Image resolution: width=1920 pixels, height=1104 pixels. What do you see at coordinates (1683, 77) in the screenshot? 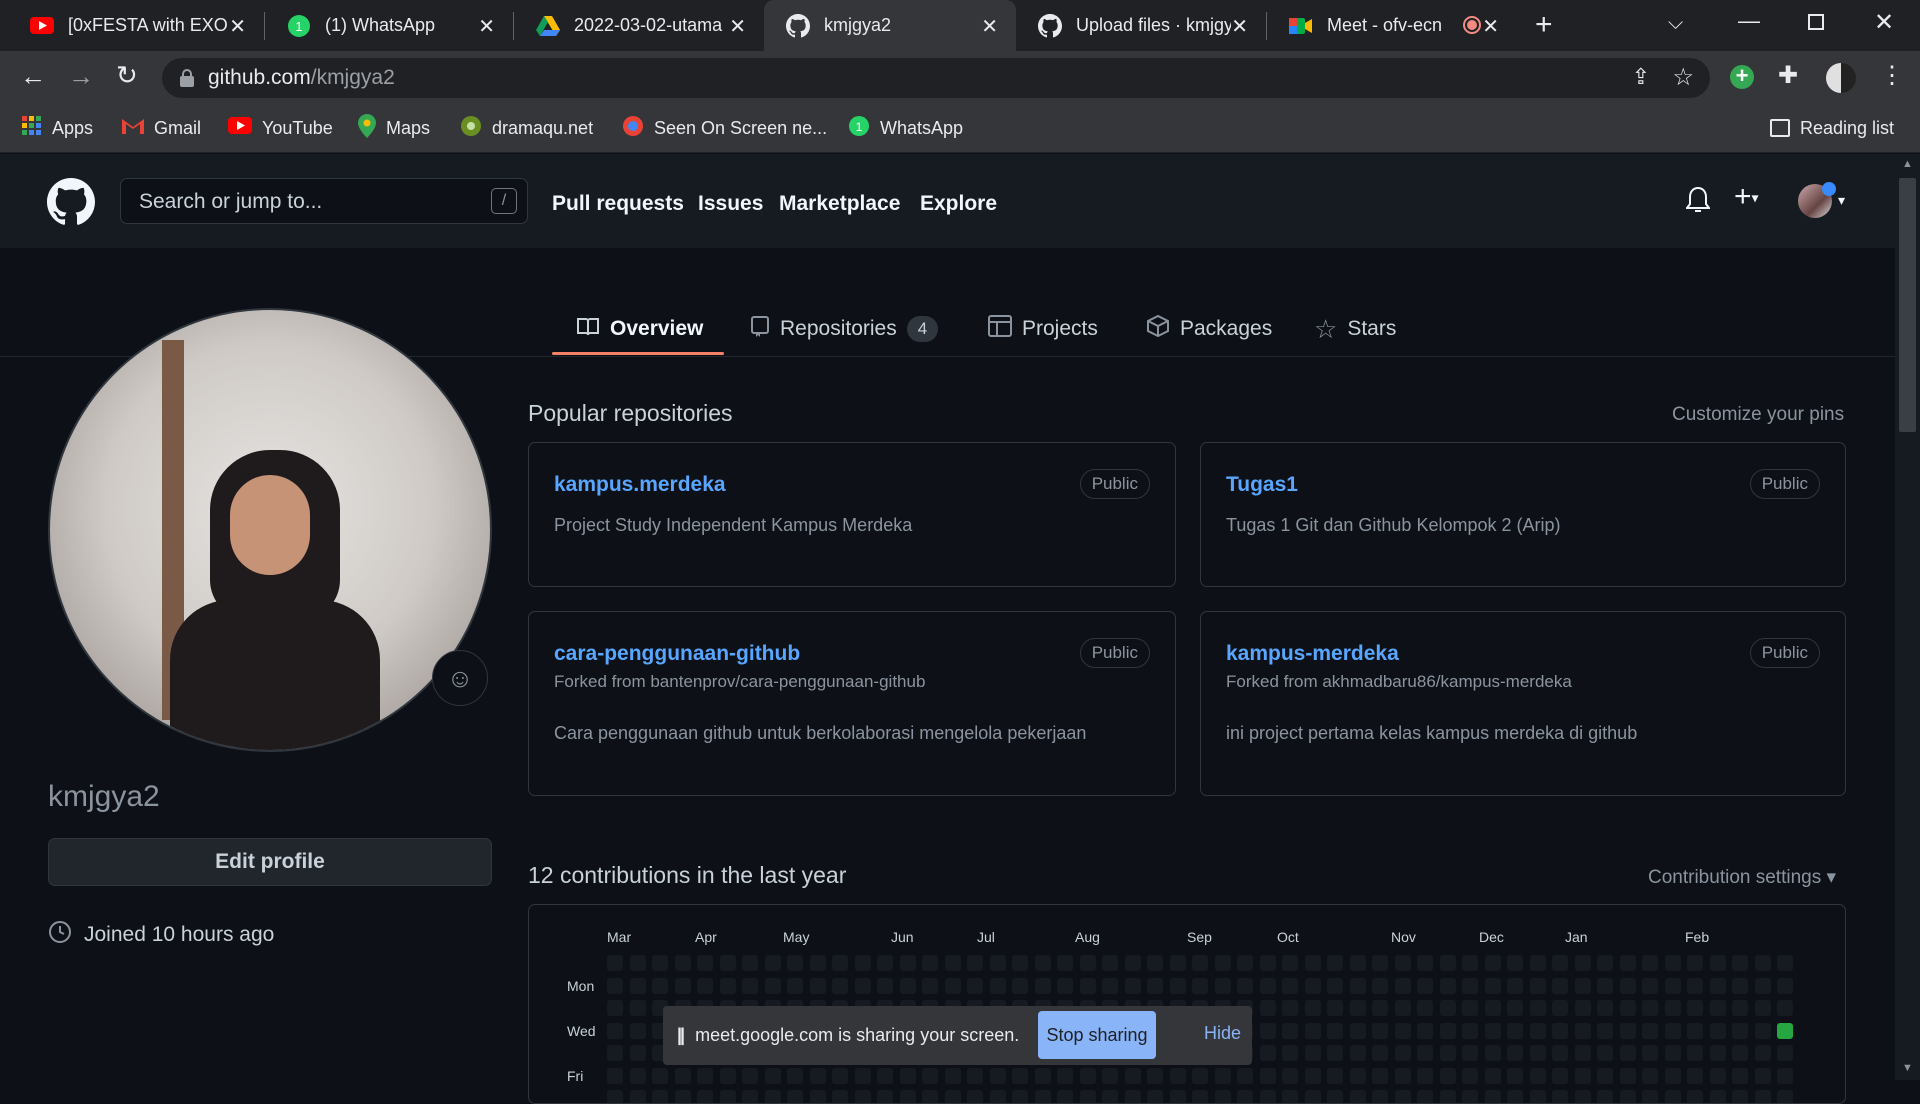
I see `bookmark-star-icon: ☆` at bounding box center [1683, 77].